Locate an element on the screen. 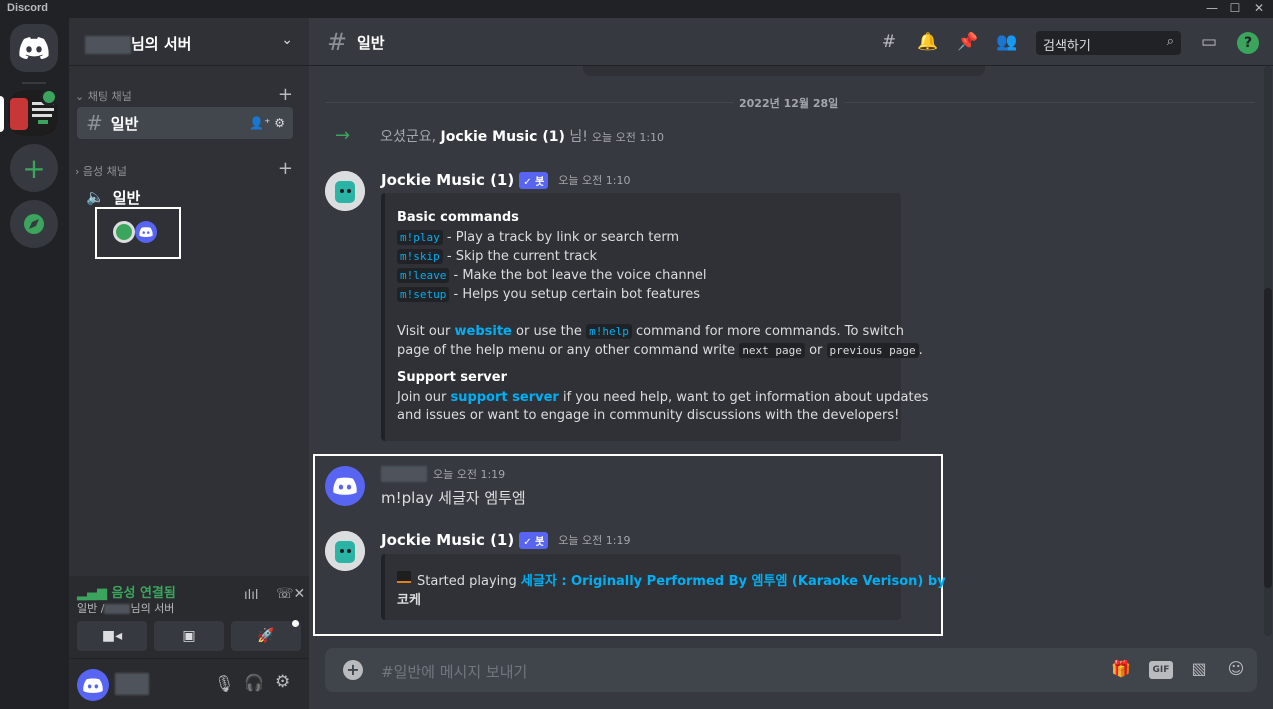  voice-status: ▂▄▆ 음성 연결됨 is located at coordinates (126, 591).